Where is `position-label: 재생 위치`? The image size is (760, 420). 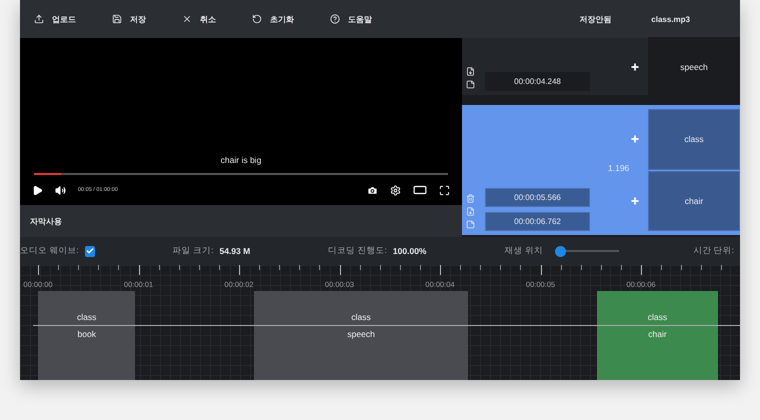
position-label: 재생 위치 is located at coordinates (523, 251).